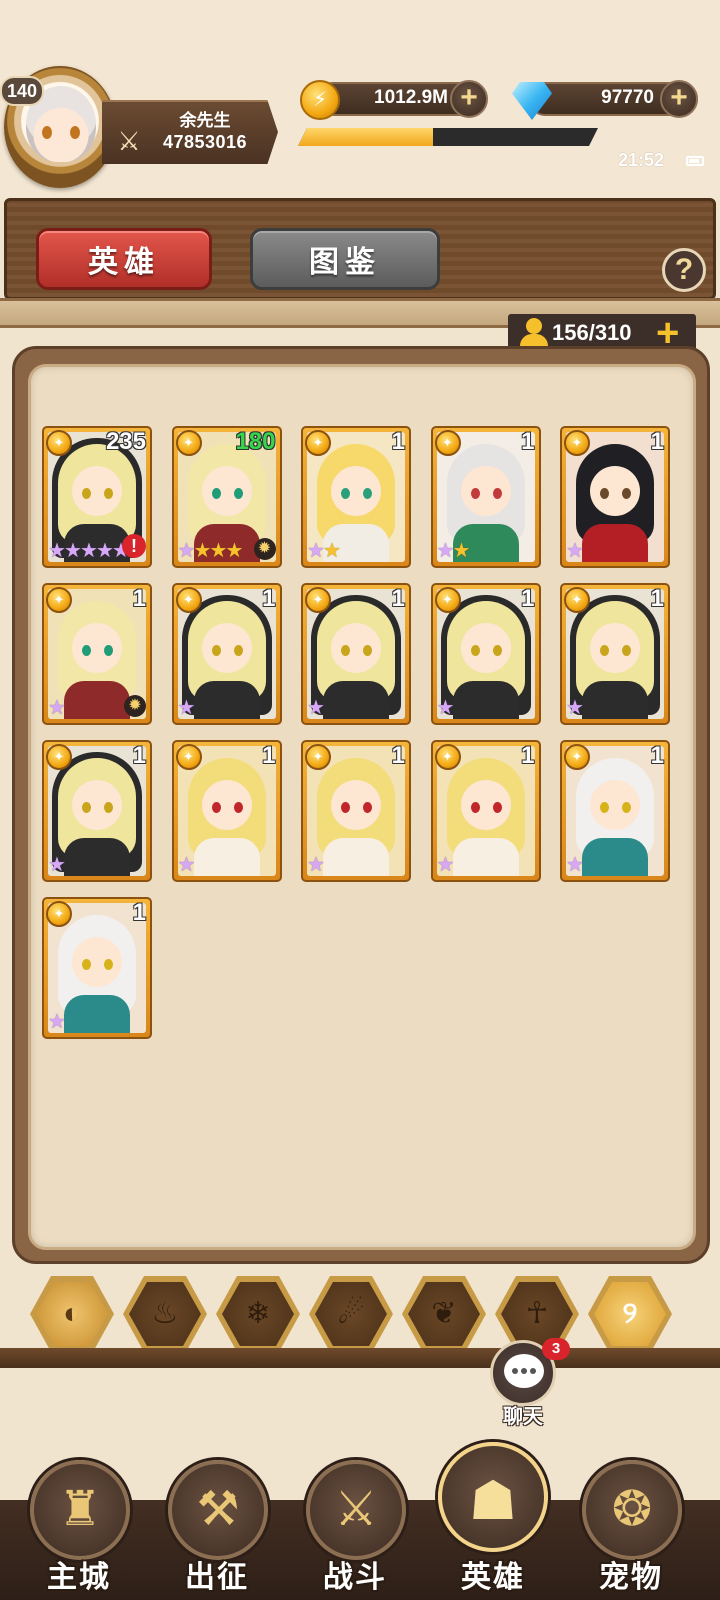 The width and height of the screenshot is (720, 1600). Describe the element at coordinates (226, 497) in the screenshot. I see `hero-card: ✦ 180 ★ ★ ★ ★ ✹` at that location.